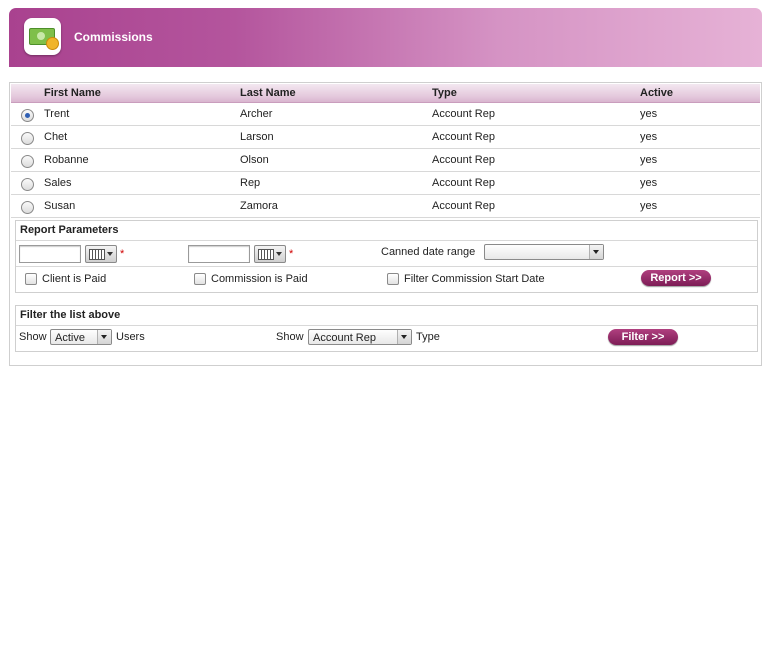 The width and height of the screenshot is (770, 650). What do you see at coordinates (428, 252) in the screenshot?
I see `canned-date-range-label: Canned date range` at bounding box center [428, 252].